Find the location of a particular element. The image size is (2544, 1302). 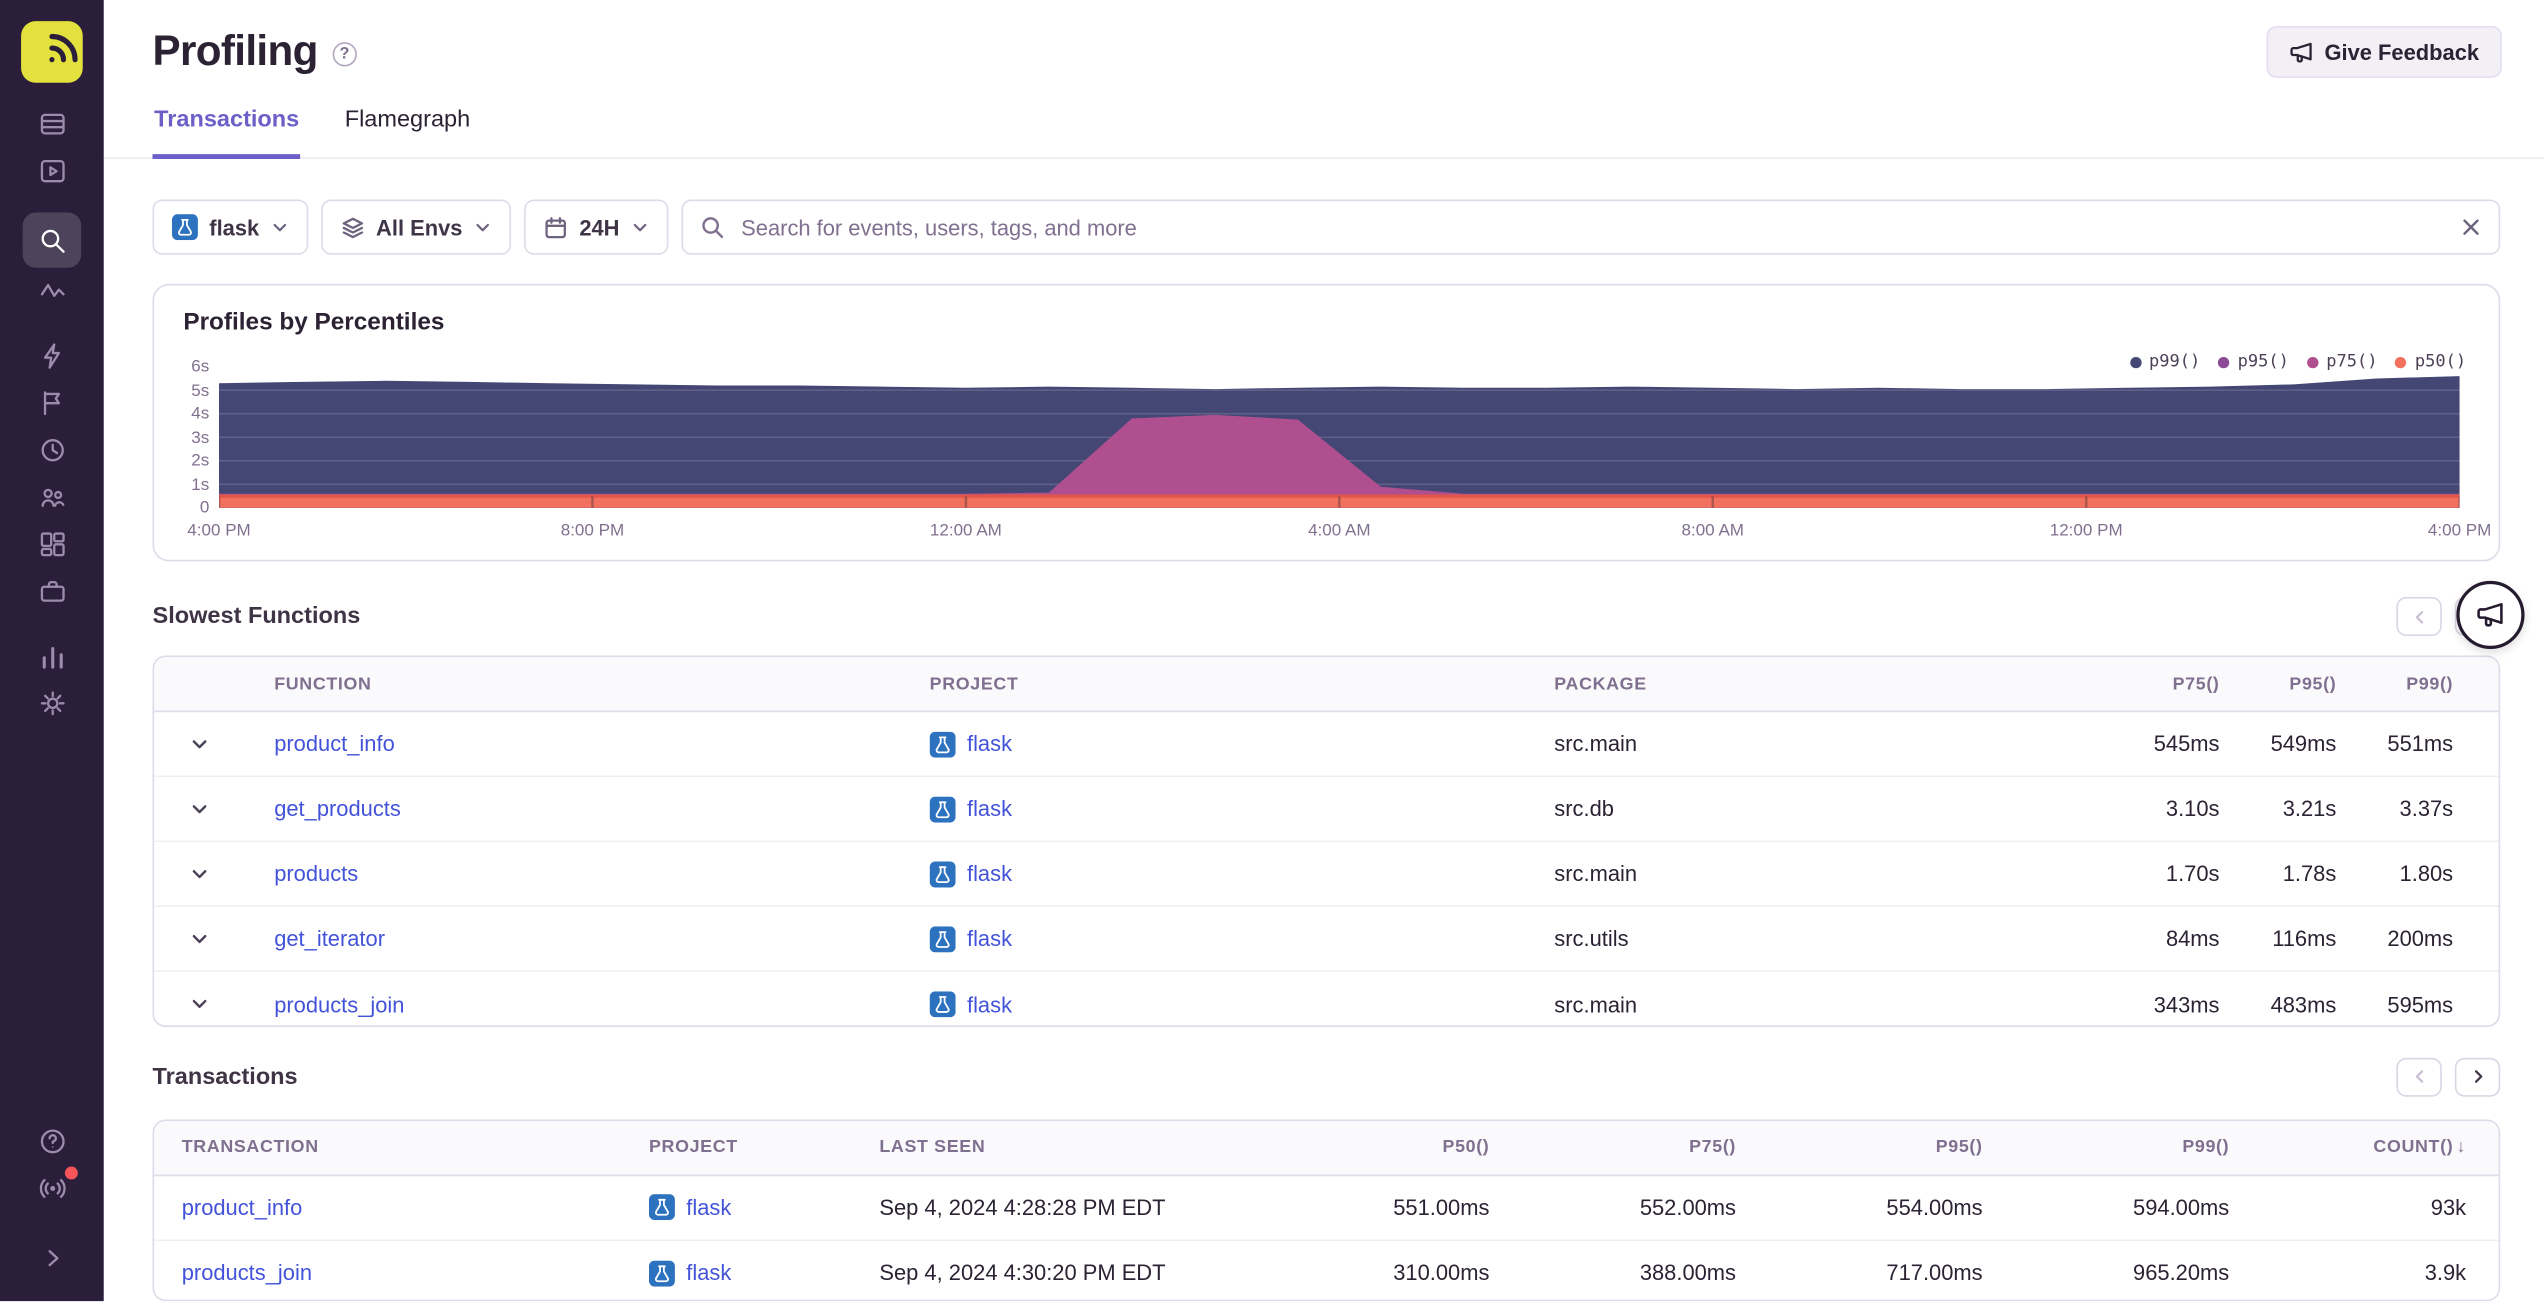

column-header-package: PACKAGE is located at coordinates (1807, 683).